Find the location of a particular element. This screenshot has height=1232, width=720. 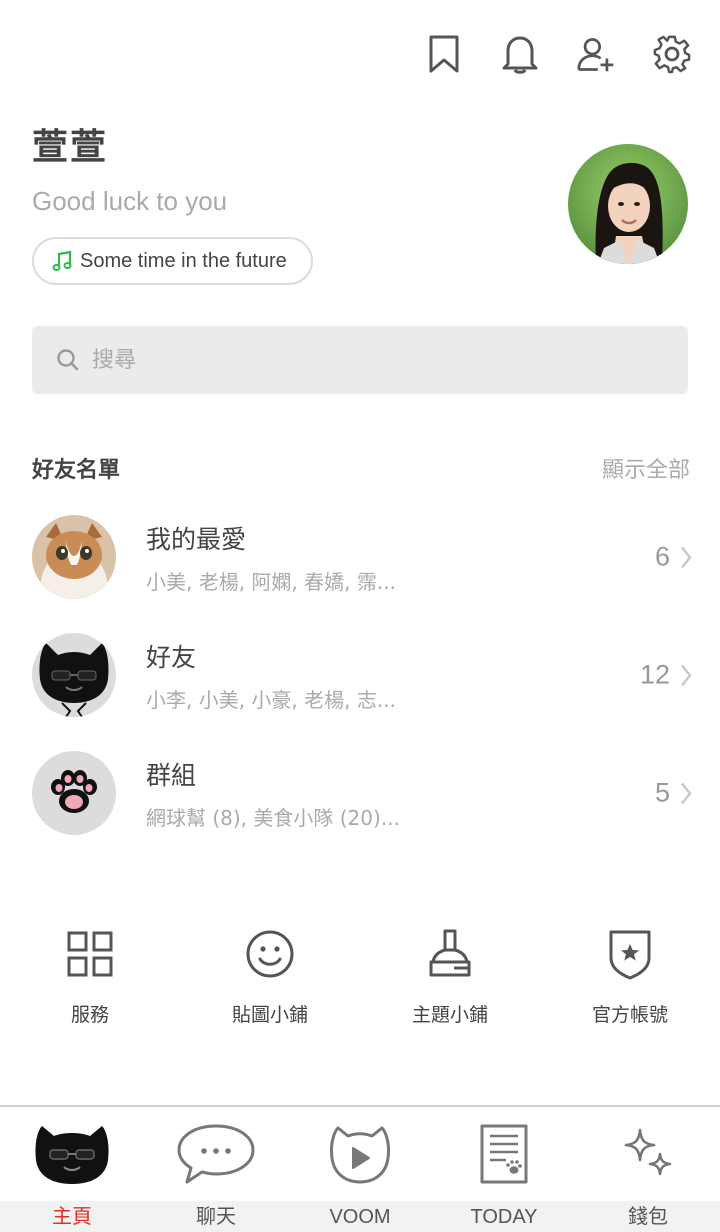

nav-today-label: TODAY is located at coordinates (504, 1216).